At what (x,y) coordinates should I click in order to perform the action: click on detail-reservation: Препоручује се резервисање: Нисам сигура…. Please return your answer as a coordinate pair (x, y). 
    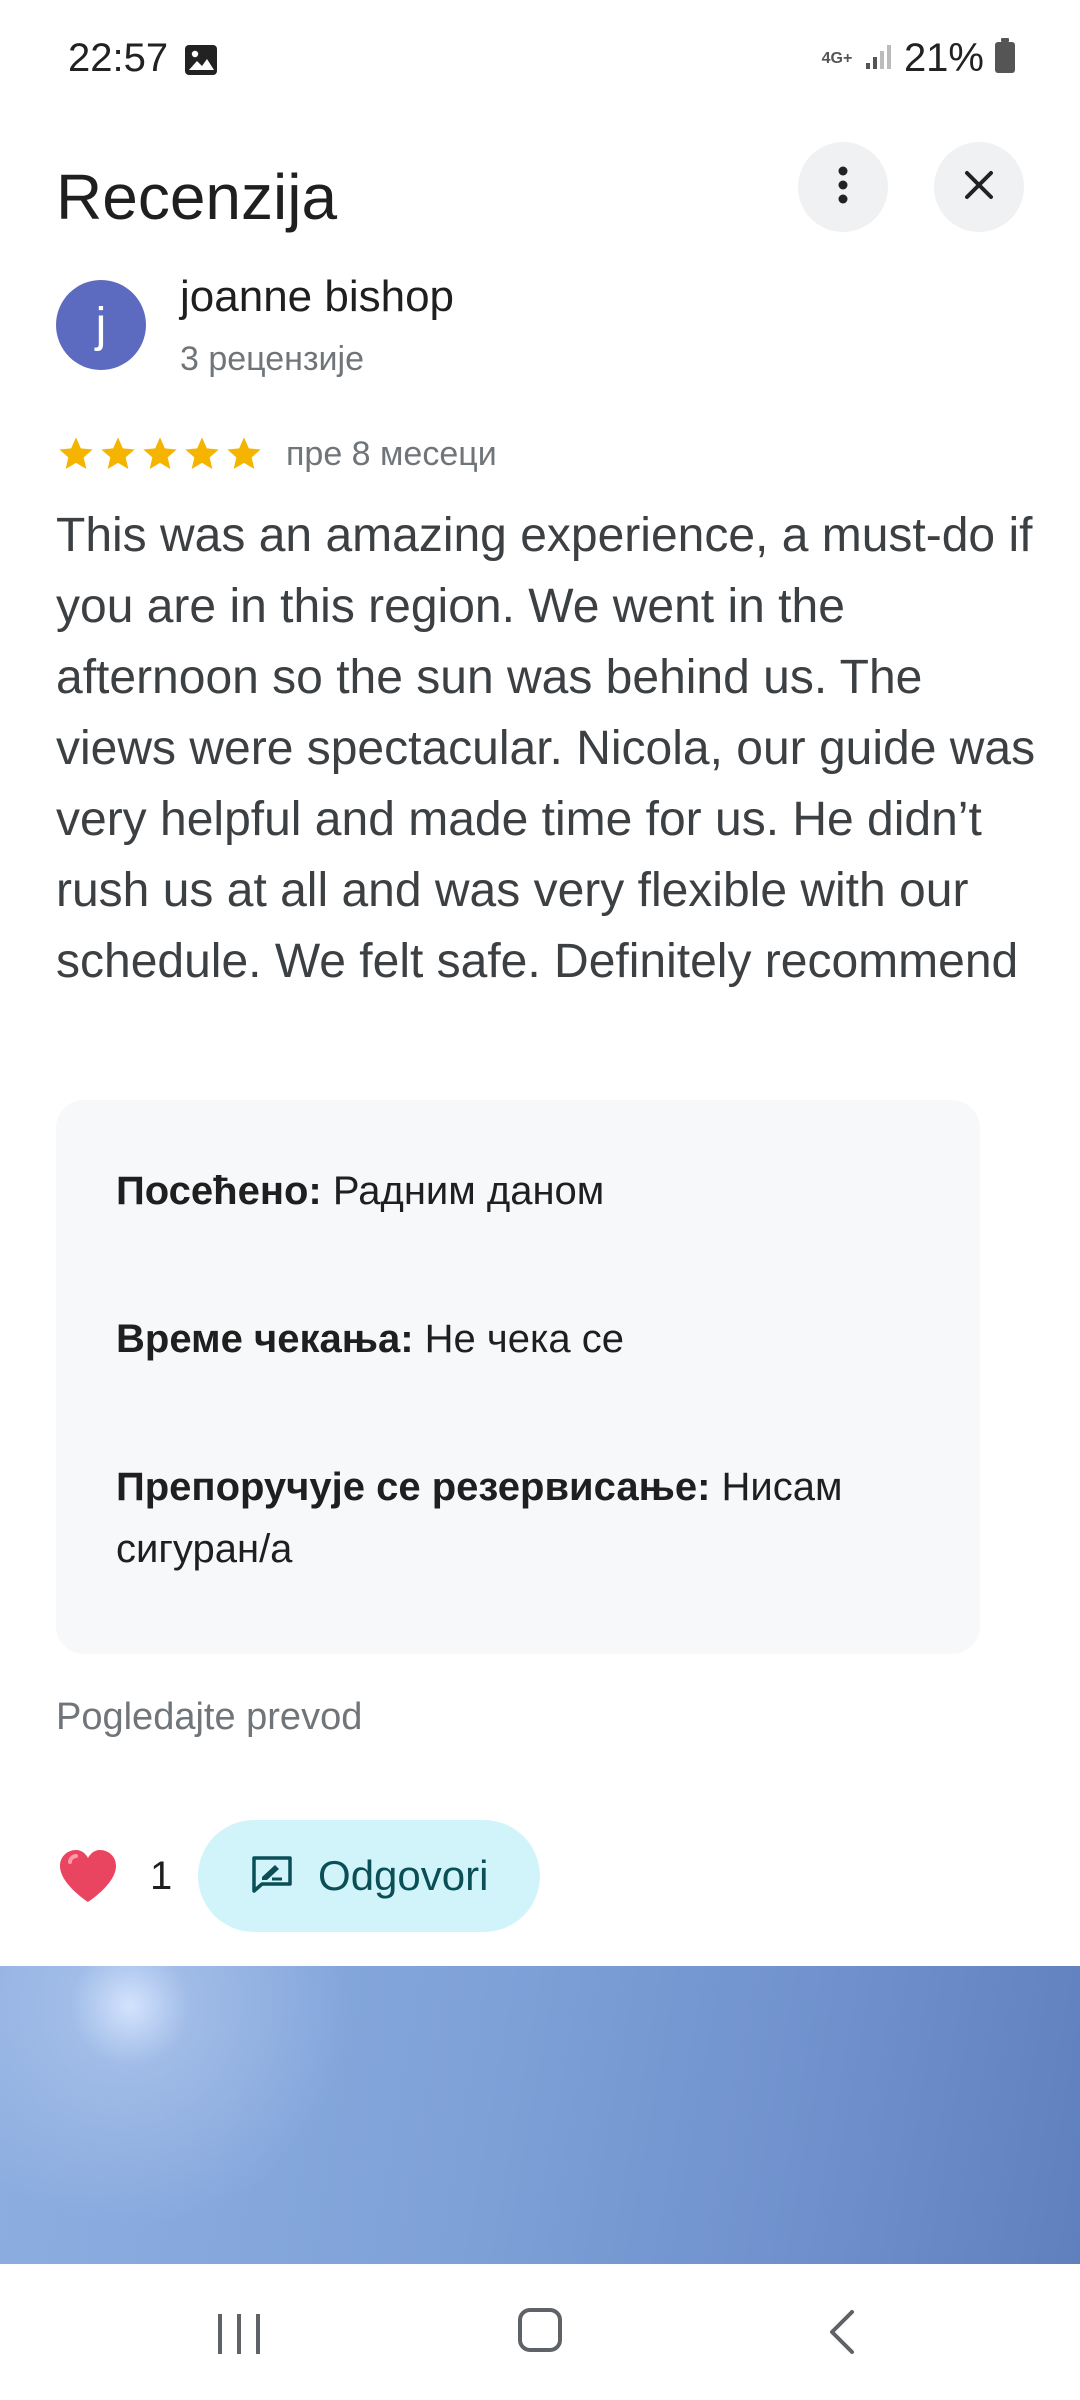
    Looking at the image, I should click on (521, 1518).